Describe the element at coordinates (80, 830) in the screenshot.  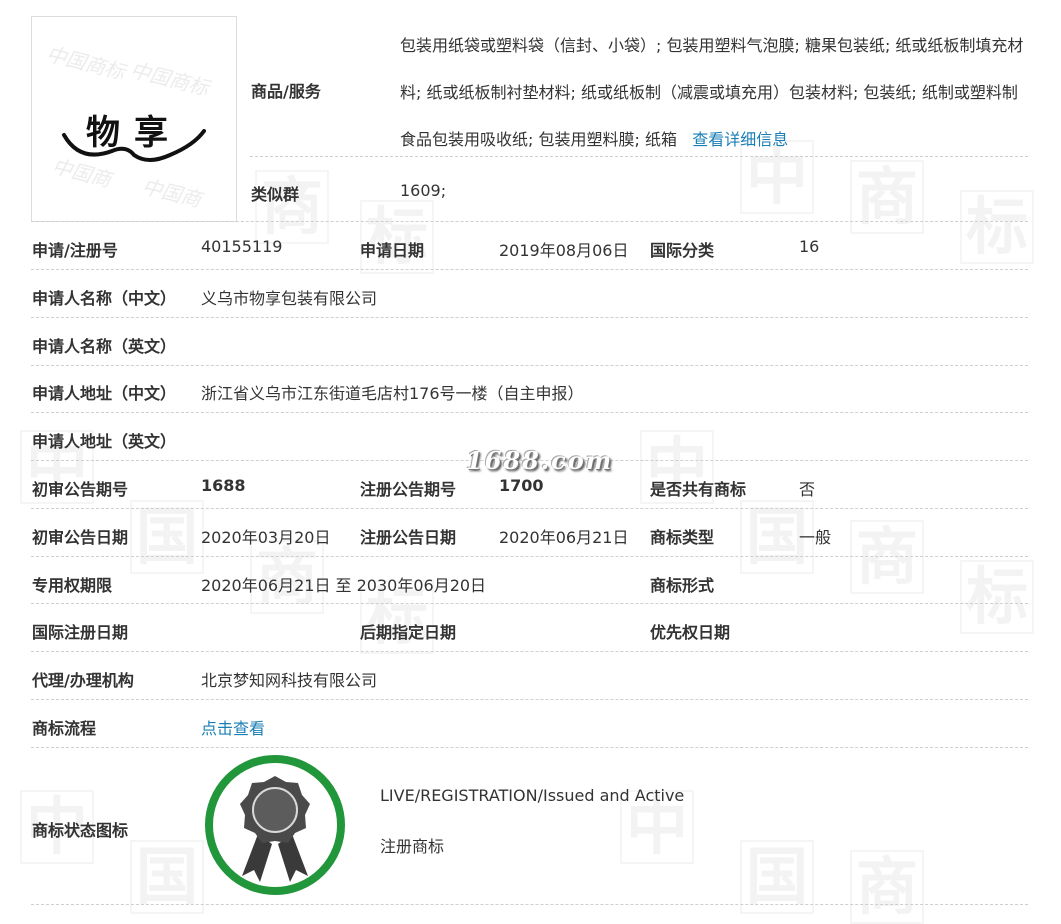
I see `status-icon-label: 商标状态图标` at that location.